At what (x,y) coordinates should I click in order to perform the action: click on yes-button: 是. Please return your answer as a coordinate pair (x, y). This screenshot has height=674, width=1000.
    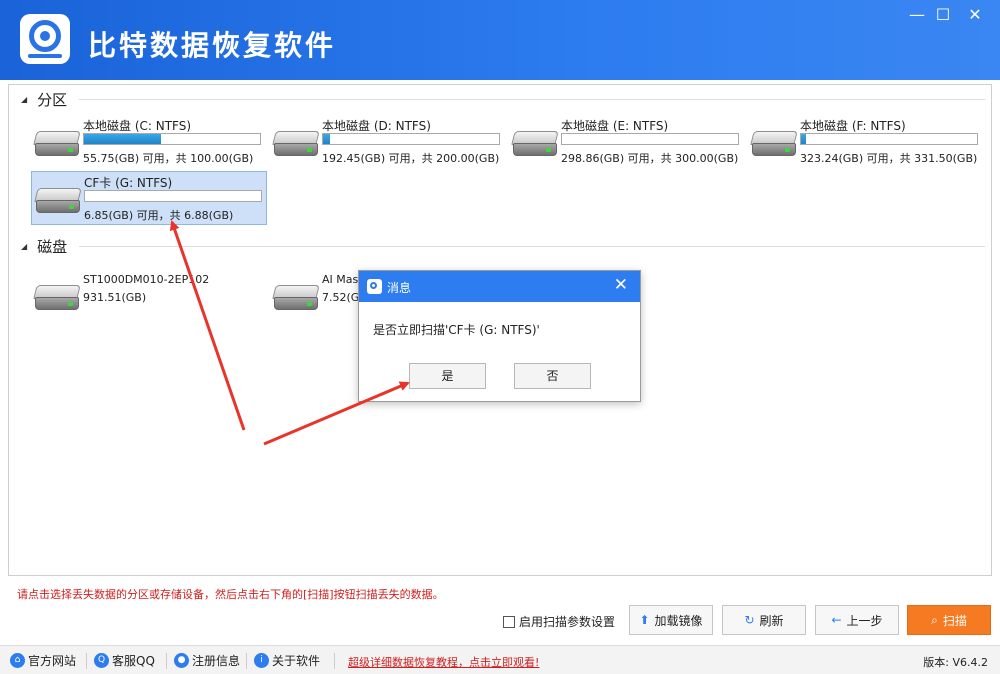
    Looking at the image, I should click on (447, 376).